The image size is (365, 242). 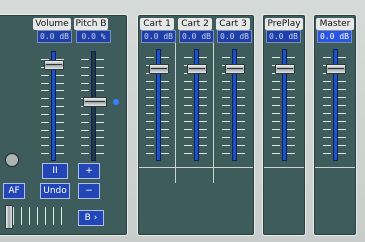 What do you see at coordinates (12, 160) in the screenshot?
I see `dial-icon` at bounding box center [12, 160].